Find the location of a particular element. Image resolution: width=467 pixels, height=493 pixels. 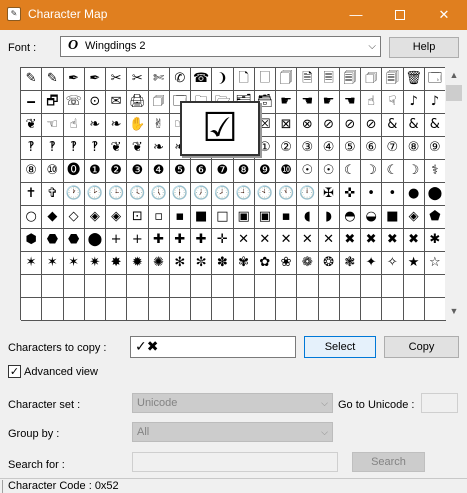

grid-cell: ● is located at coordinates (414, 194).